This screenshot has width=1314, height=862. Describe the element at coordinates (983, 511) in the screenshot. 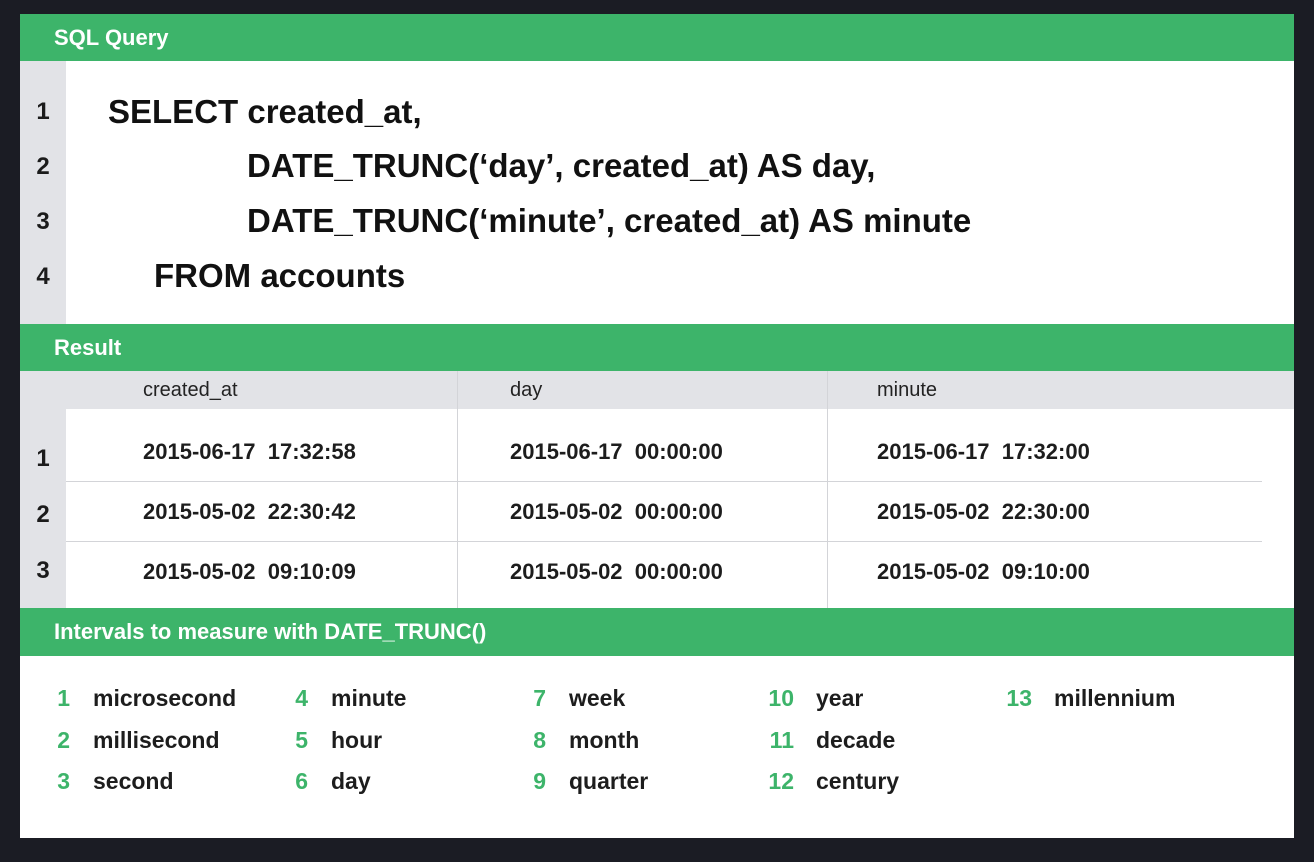

I see `table-cell: 2015-05-02 22:30:00` at that location.